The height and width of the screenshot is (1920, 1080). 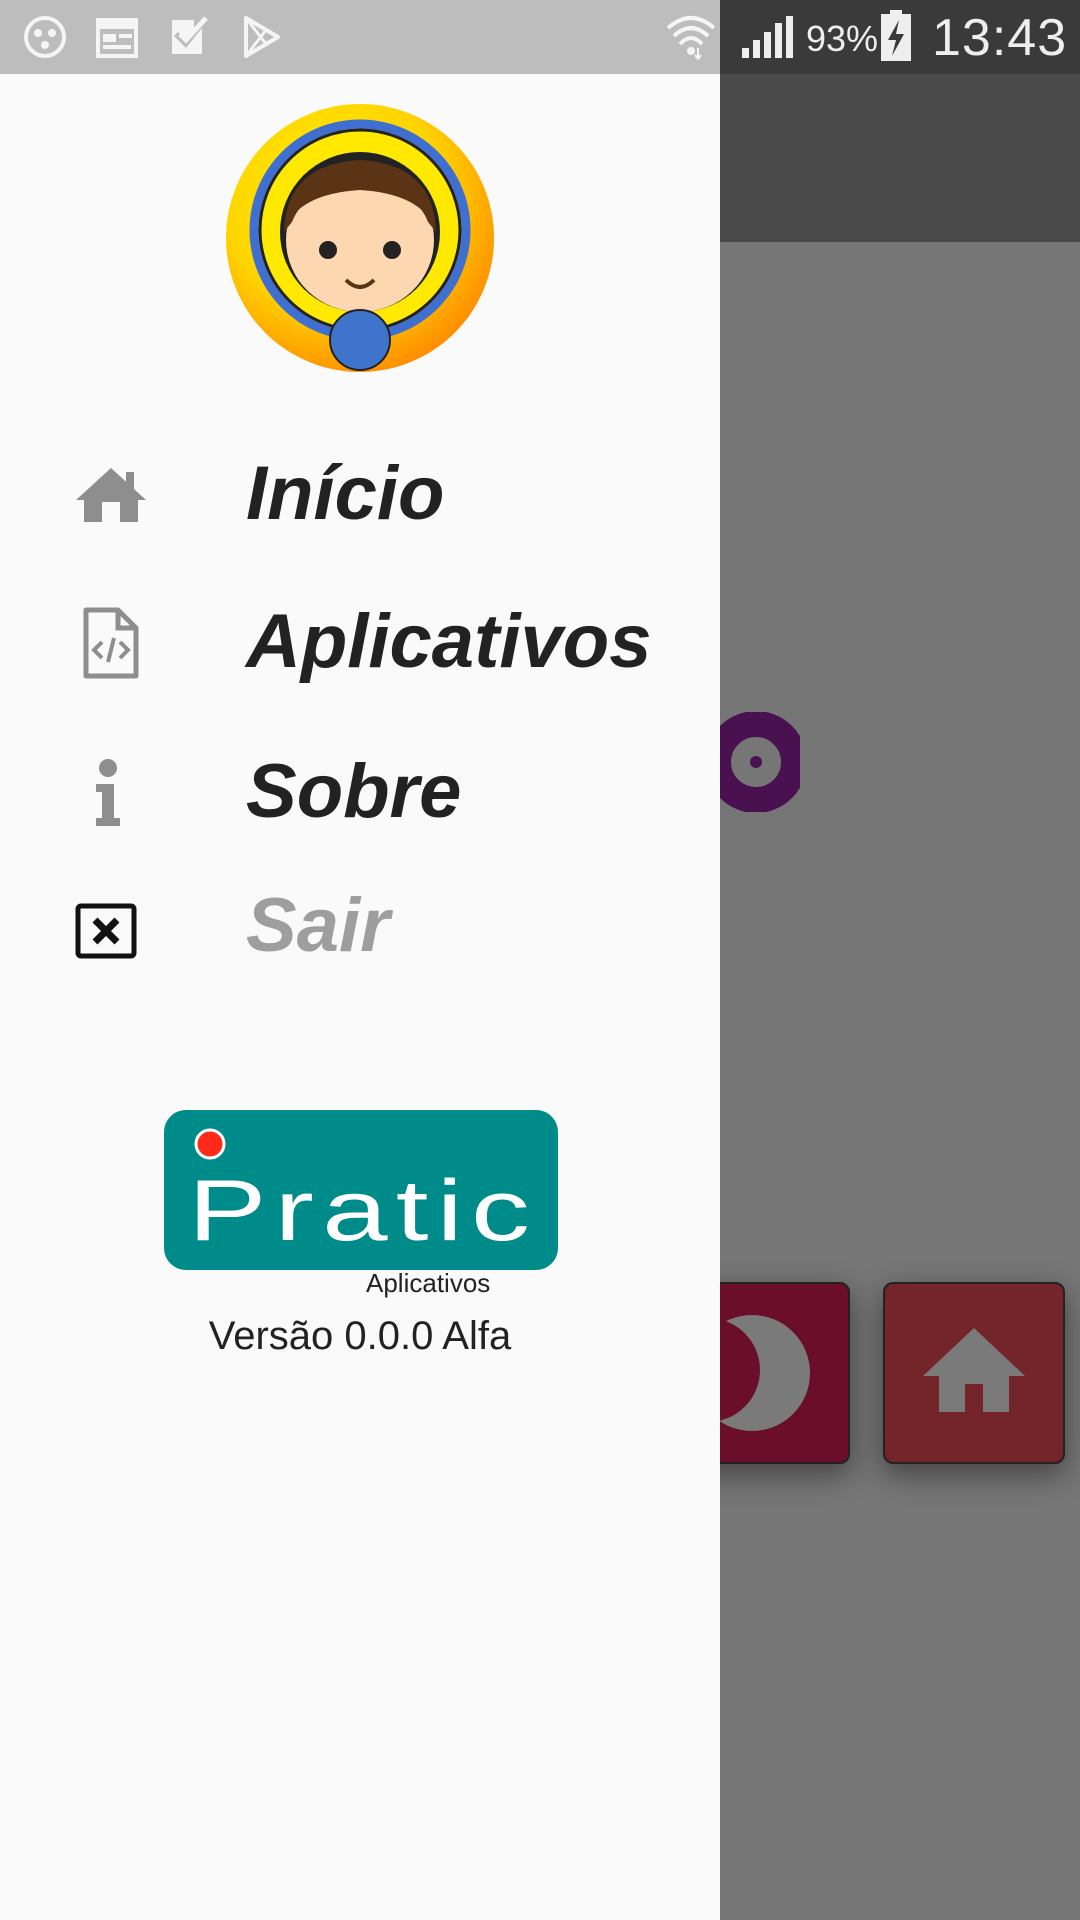 I want to click on menu-item-sair: Sair, so click(x=360, y=940).